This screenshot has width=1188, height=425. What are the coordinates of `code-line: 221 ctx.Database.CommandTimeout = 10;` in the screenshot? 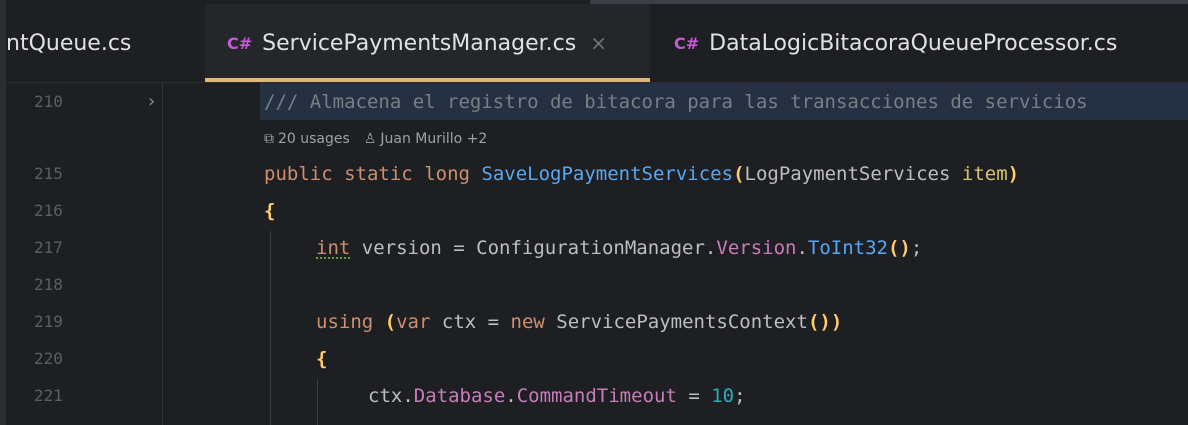 It's located at (597, 395).